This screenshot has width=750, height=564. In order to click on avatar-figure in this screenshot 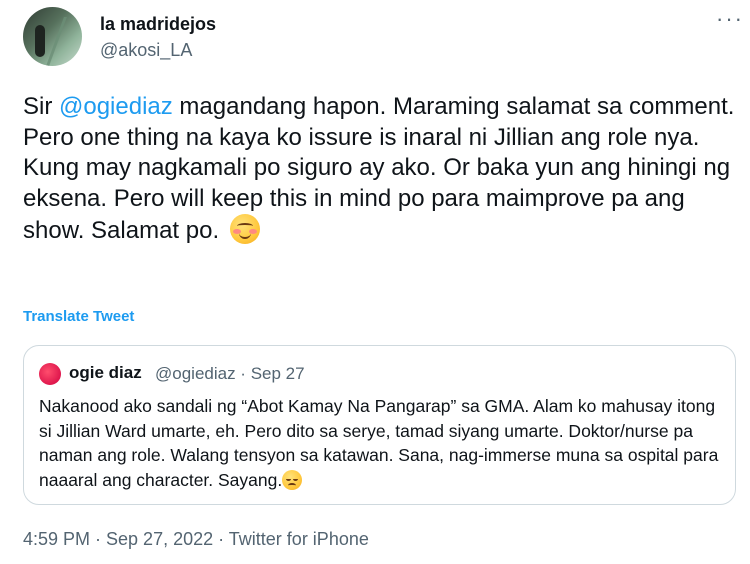, I will do `click(40, 41)`.